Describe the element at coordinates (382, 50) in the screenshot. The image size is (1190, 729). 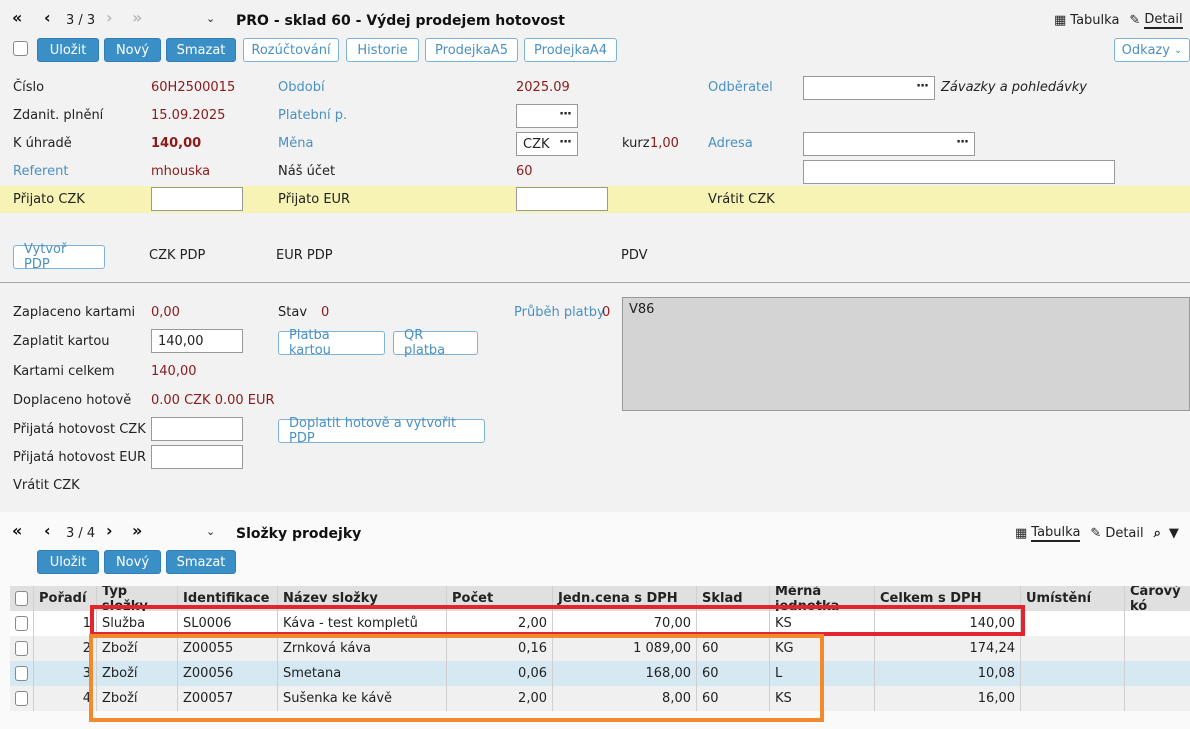
I see `history-button: Historie` at that location.